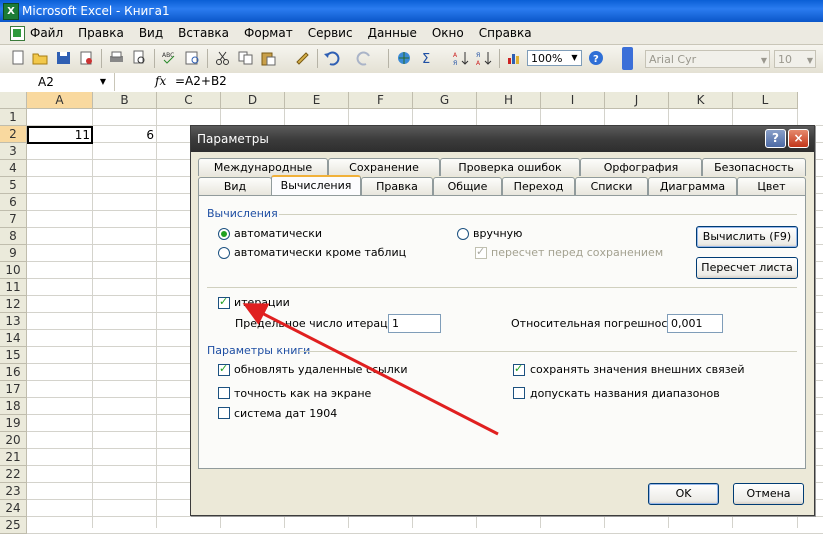 The height and width of the screenshot is (534, 823). I want to click on excel-app-icon: X, so click(11, 11).